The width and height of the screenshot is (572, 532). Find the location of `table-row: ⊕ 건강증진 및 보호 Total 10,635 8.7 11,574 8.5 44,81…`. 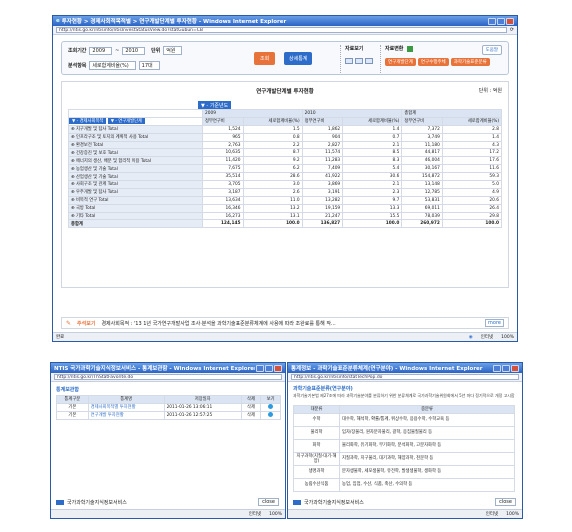

table-row: ⊕ 건강증진 및 보호 Total 10,635 8.7 11,574 8.5 44,81… is located at coordinates (285, 153).